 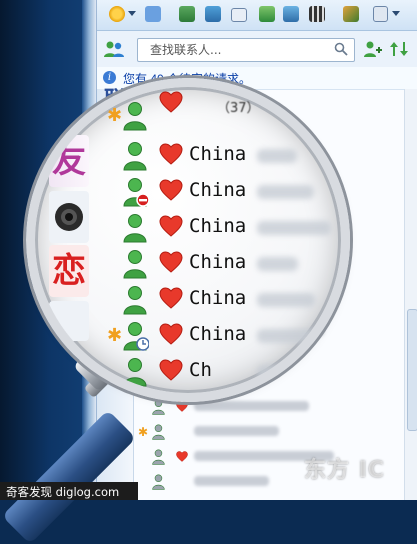 What do you see at coordinates (132, 13) in the screenshot?
I see `status-chevron-down-icon` at bounding box center [132, 13].